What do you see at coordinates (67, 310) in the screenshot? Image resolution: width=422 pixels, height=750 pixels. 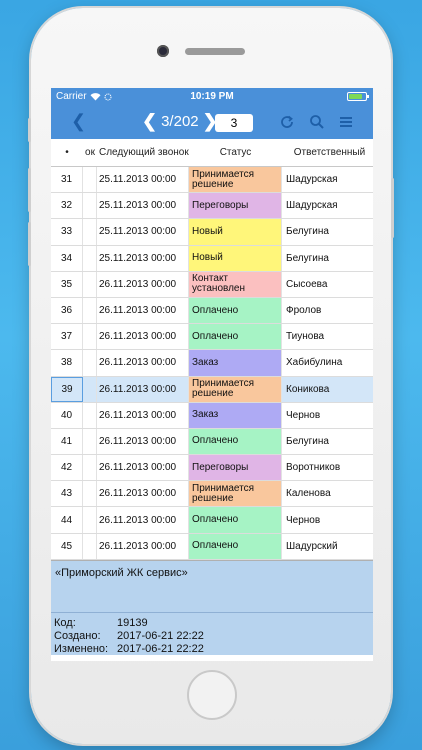 I see `row-number: 36` at bounding box center [67, 310].